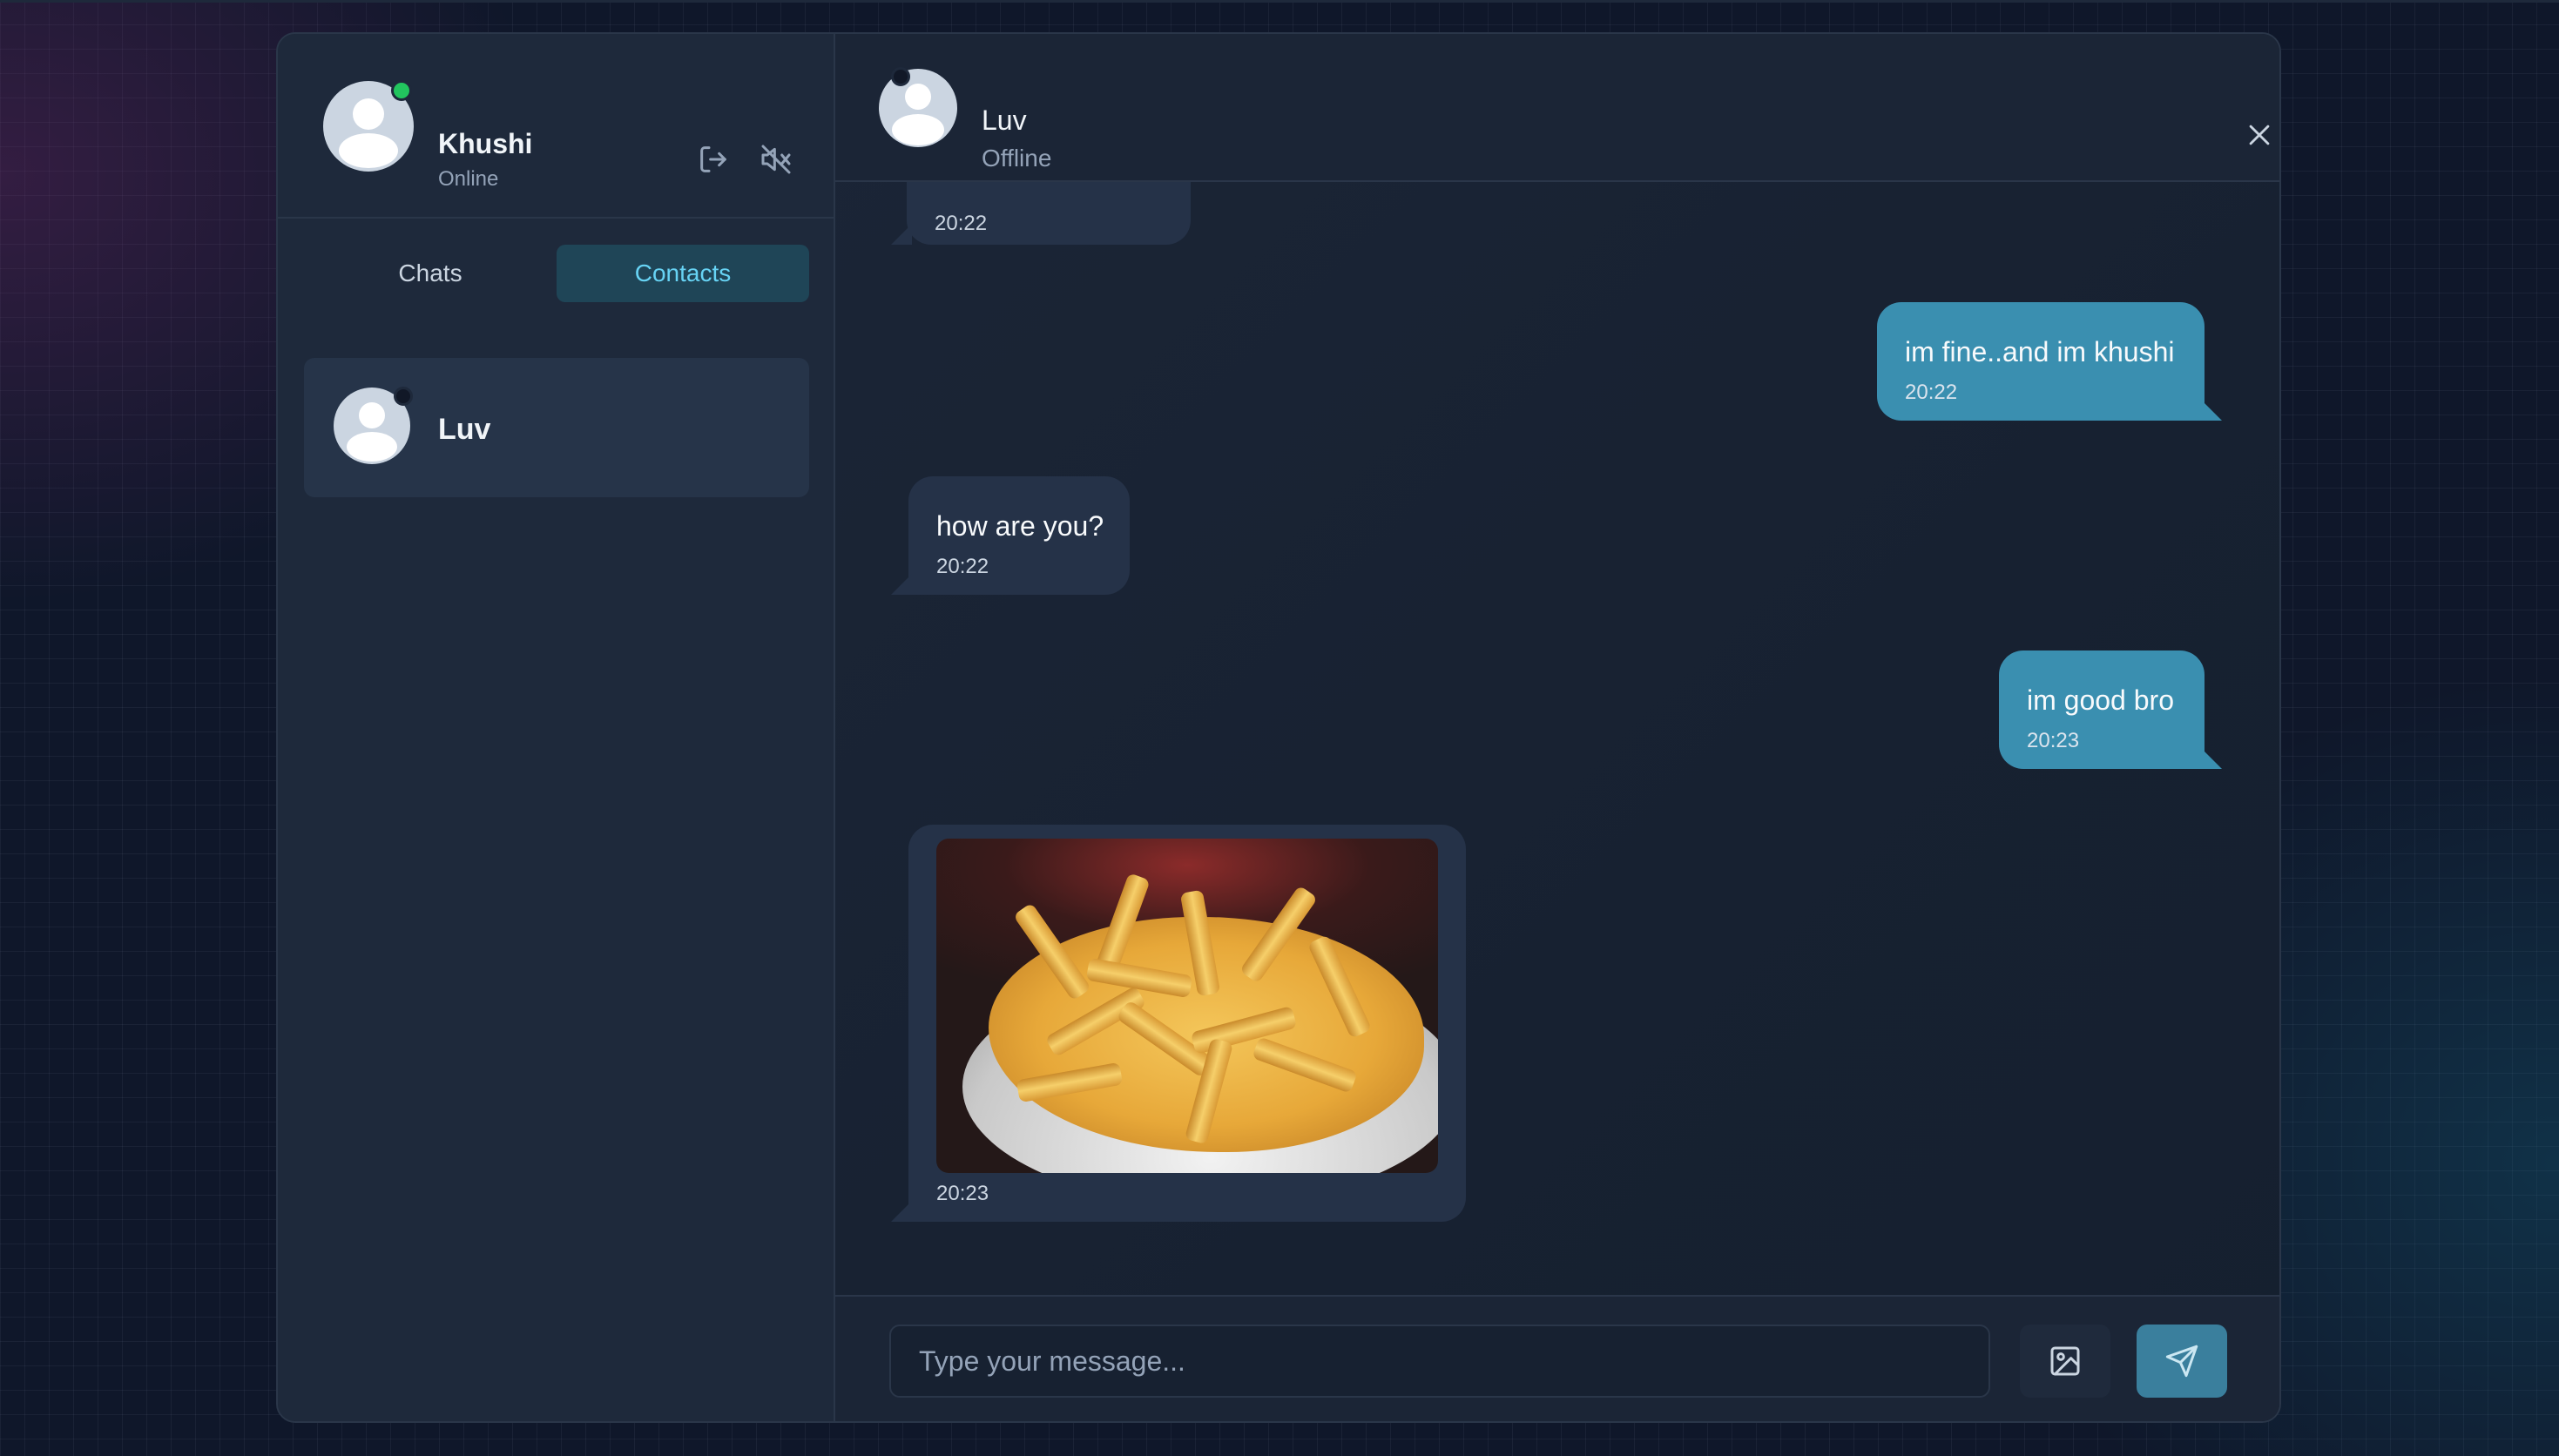 Image resolution: width=2559 pixels, height=1456 pixels. Describe the element at coordinates (2100, 700) in the screenshot. I see `message-text: im good bro` at that location.